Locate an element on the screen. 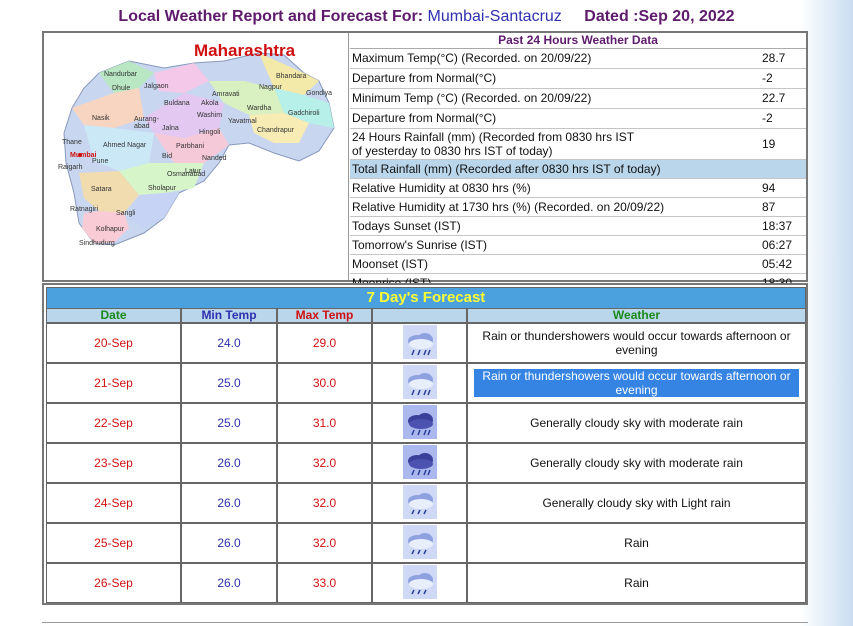 This screenshot has width=853, height=626. header-prefix: Local Weather Report and Forecast For: is located at coordinates (271, 16).